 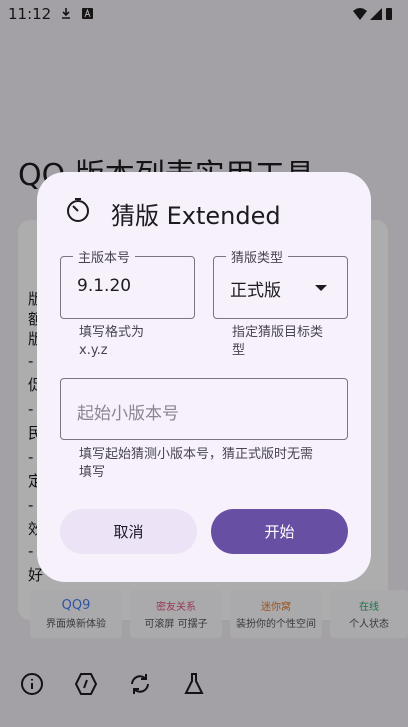 What do you see at coordinates (104, 256) in the screenshot?
I see `main-version-label: 主版本号` at bounding box center [104, 256].